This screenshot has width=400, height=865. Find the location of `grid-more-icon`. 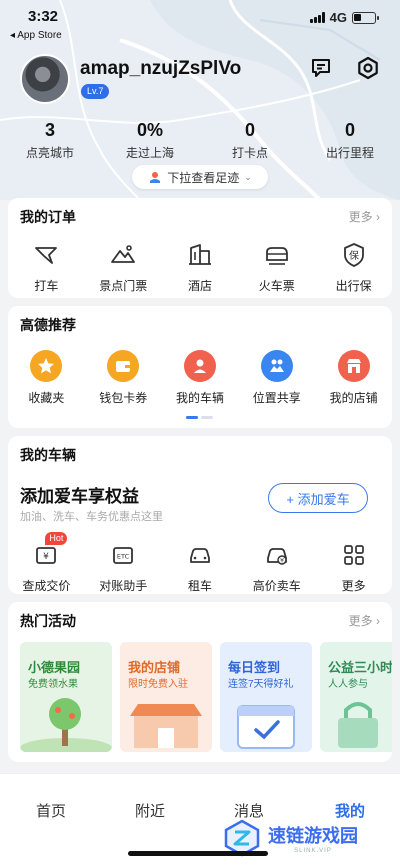

grid-more-icon is located at coordinates (353, 555).